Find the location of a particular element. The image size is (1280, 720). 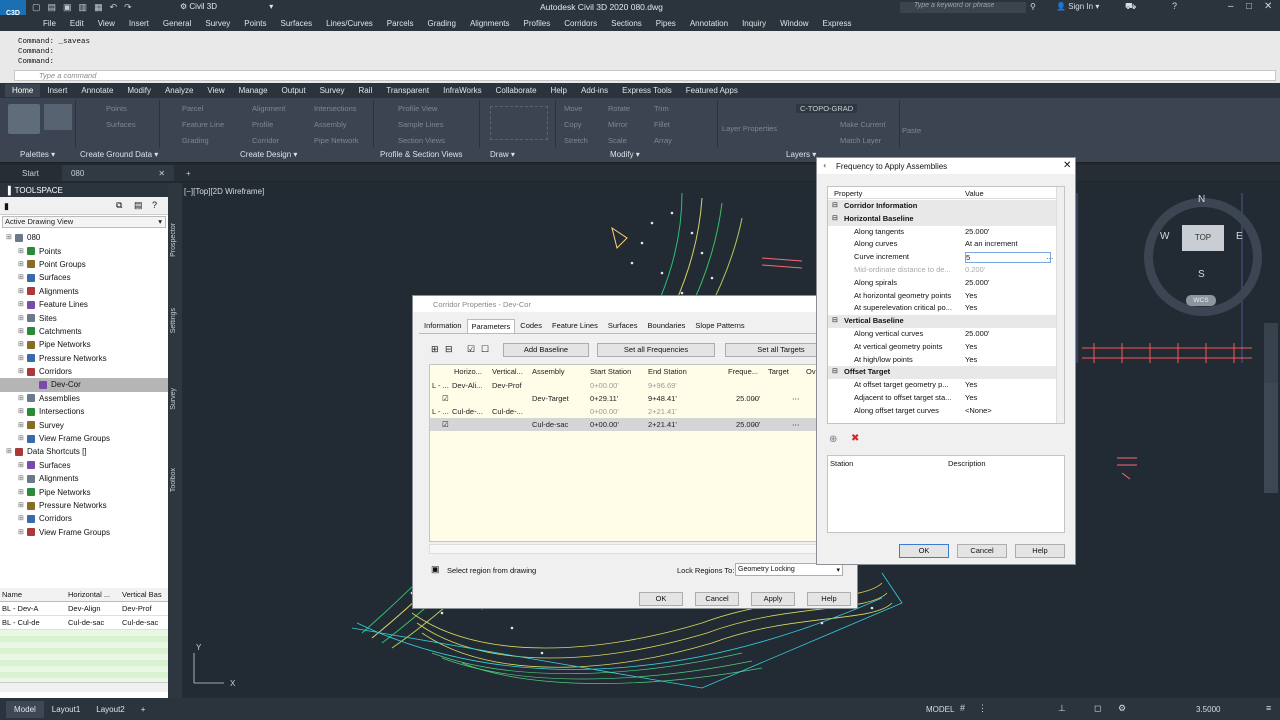

col-vertical: Vertical Bas is located at coordinates (144, 594).